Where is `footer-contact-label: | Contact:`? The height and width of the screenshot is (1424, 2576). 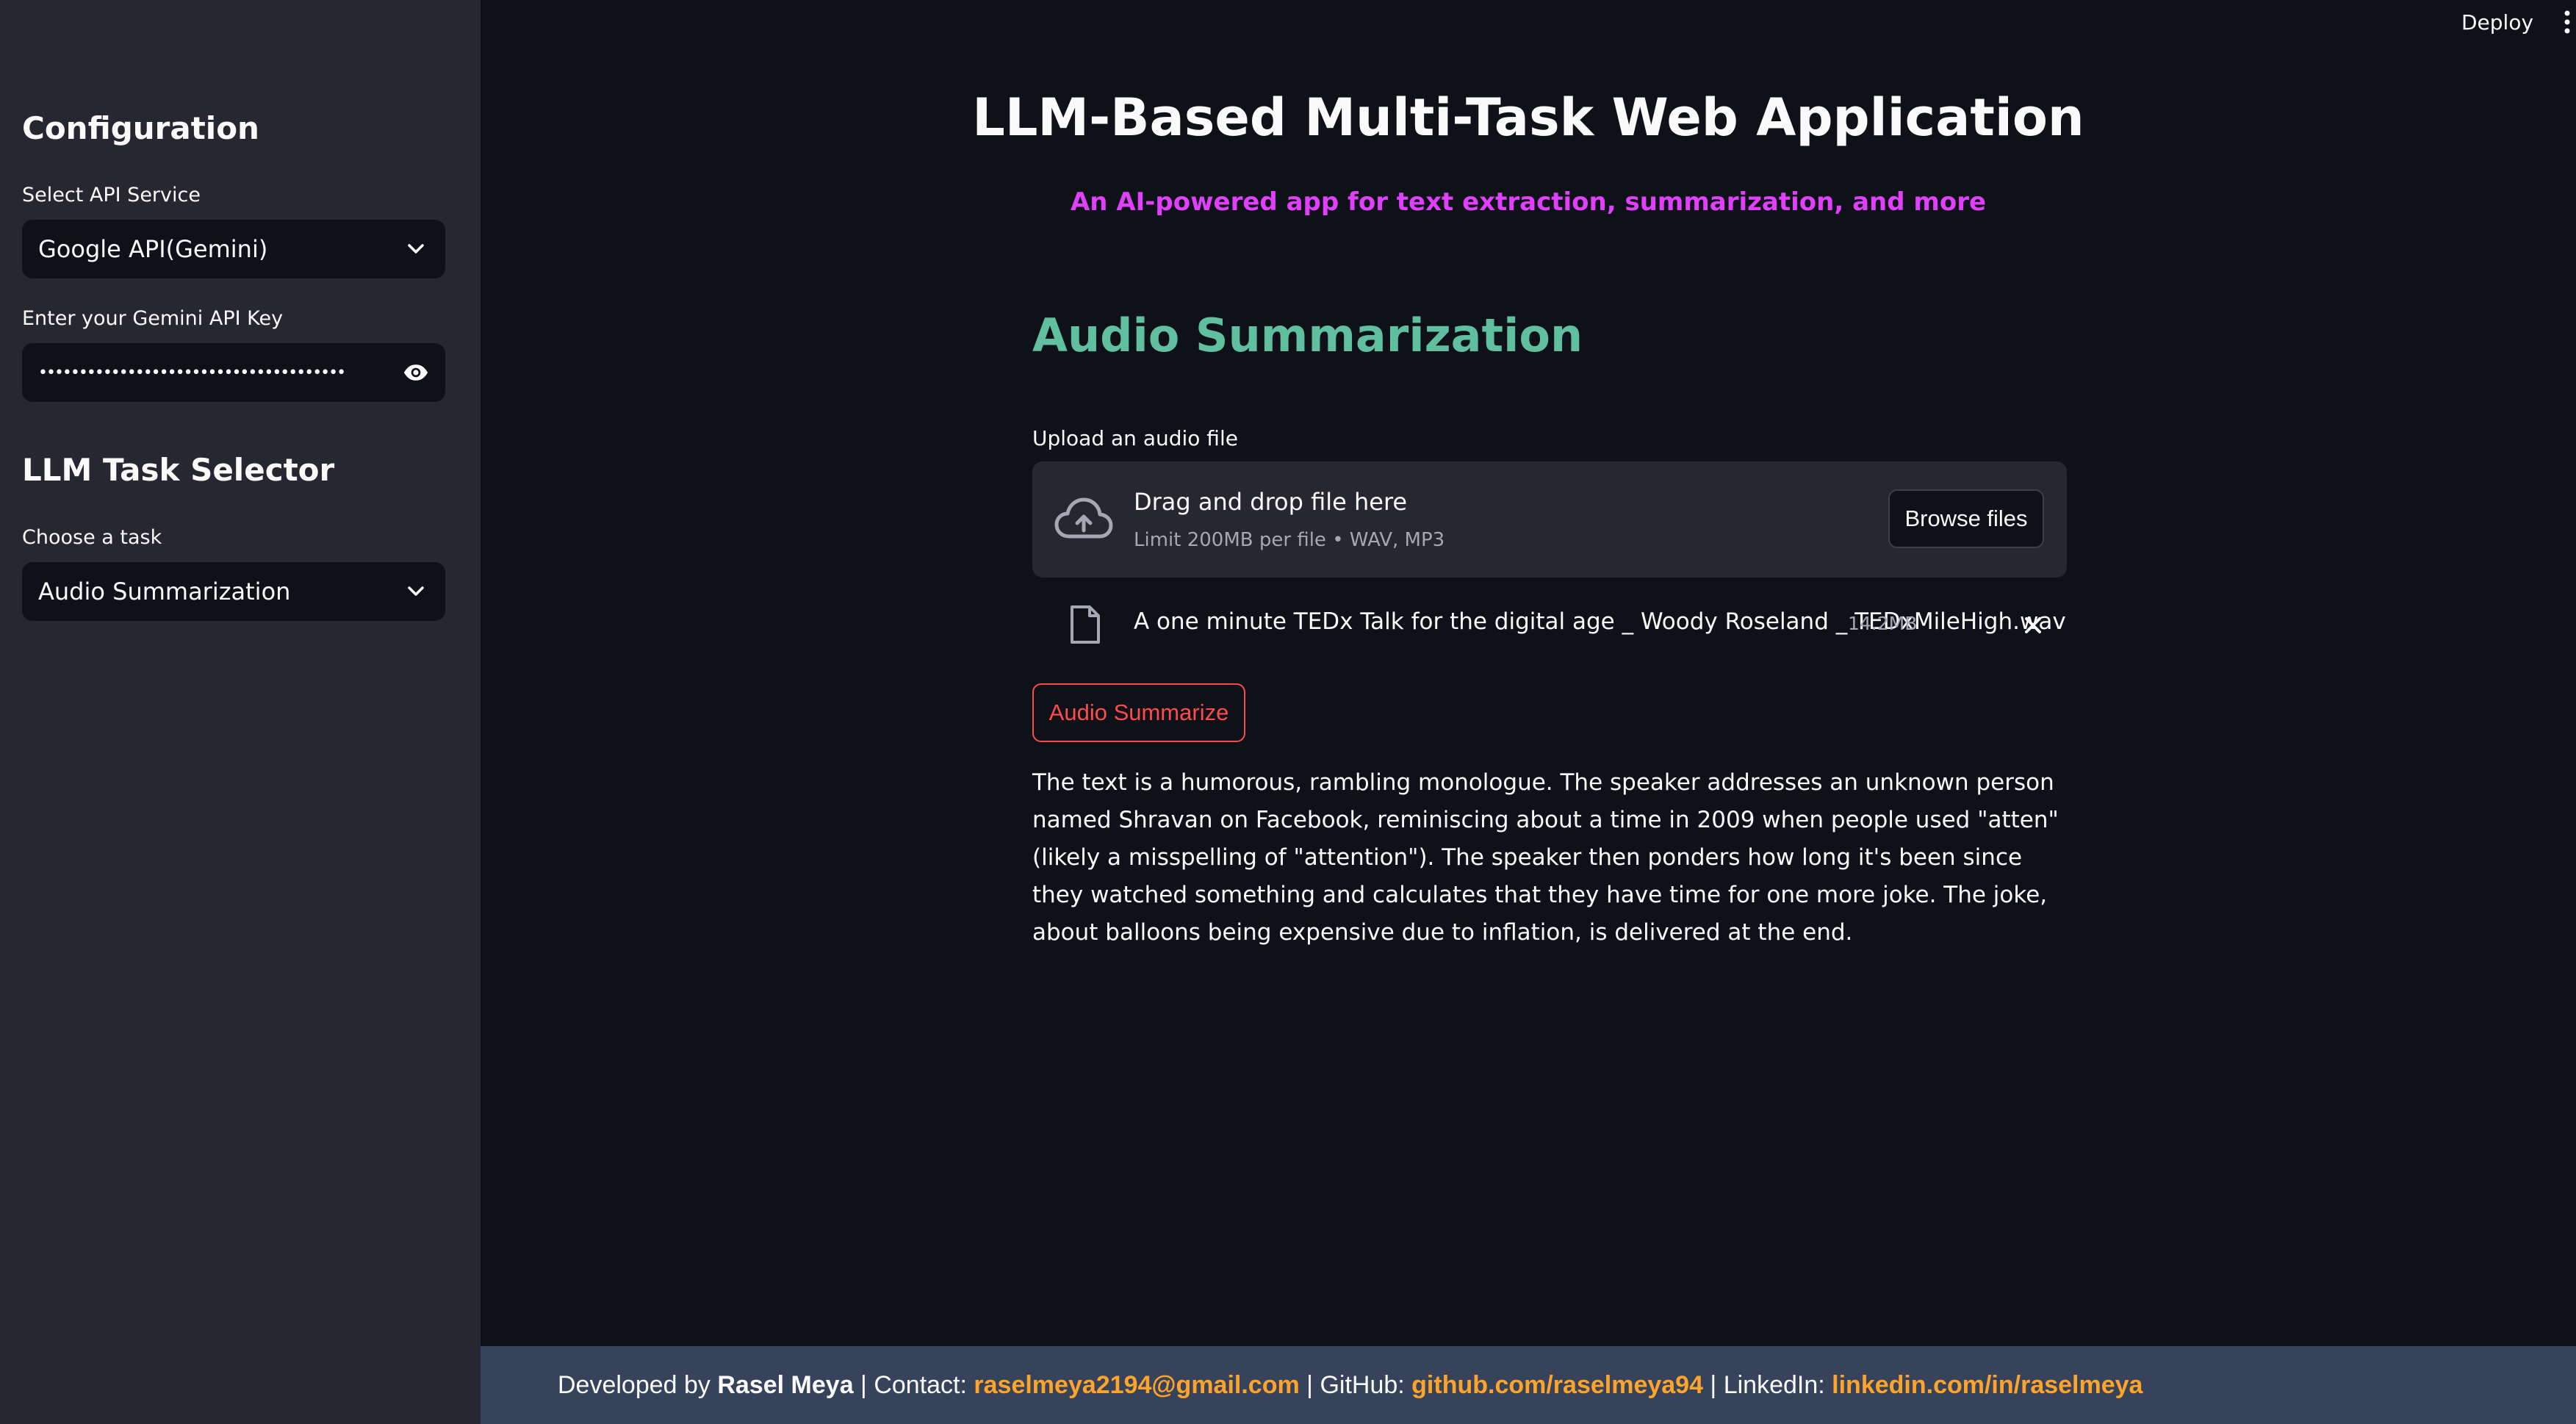
footer-contact-label: | Contact: is located at coordinates (914, 1384).